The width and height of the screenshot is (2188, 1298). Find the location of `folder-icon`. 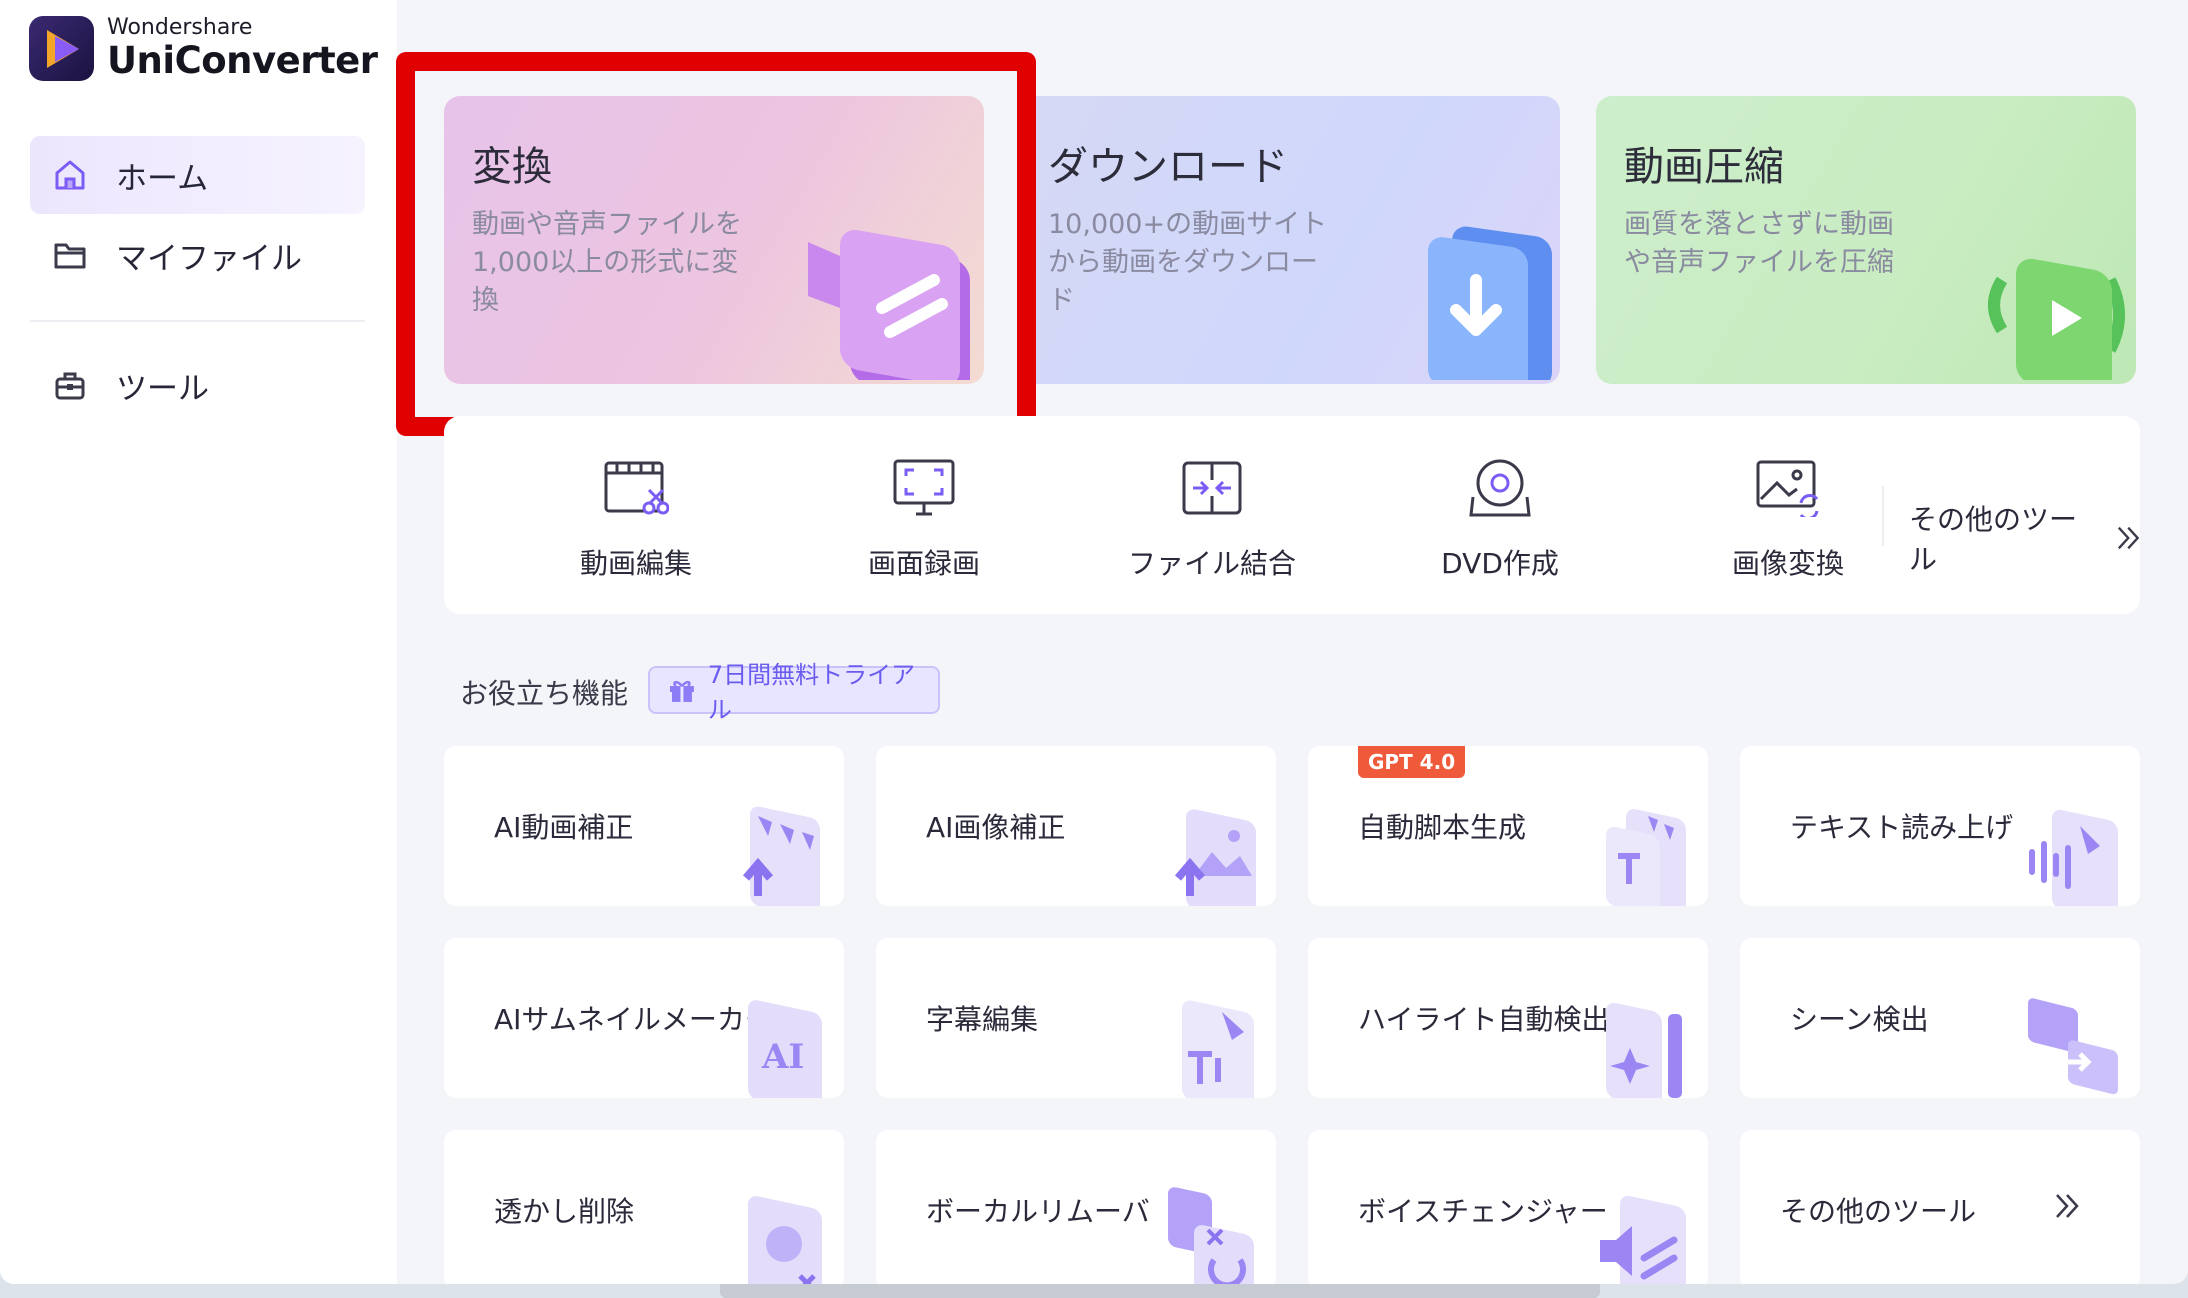

folder-icon is located at coordinates (70, 255).